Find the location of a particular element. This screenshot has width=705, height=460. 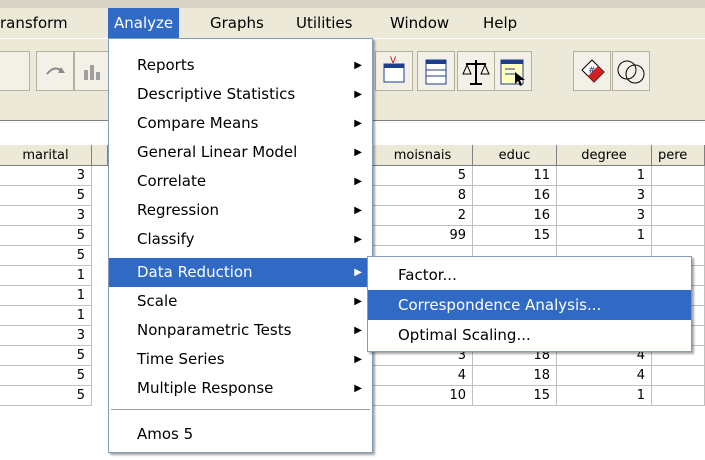

menu-item-scale: Scale ▶ is located at coordinates (240, 301).